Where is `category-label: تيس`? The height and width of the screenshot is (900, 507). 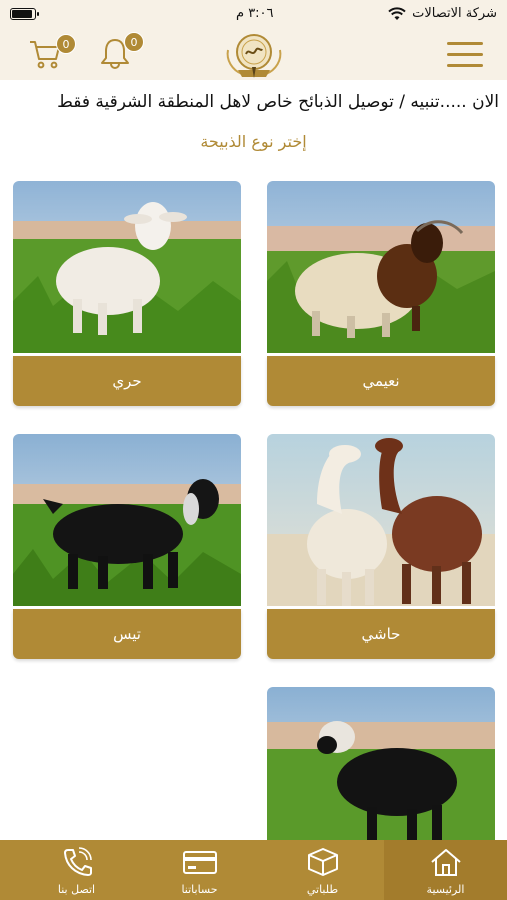 category-label: تيس is located at coordinates (127, 634).